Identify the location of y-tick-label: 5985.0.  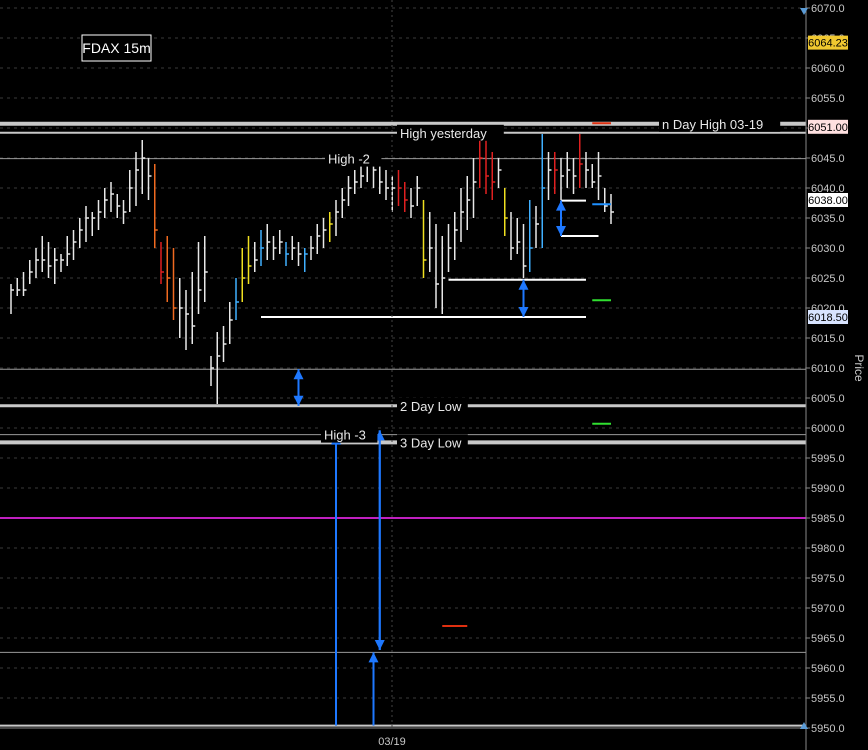
(828, 519).